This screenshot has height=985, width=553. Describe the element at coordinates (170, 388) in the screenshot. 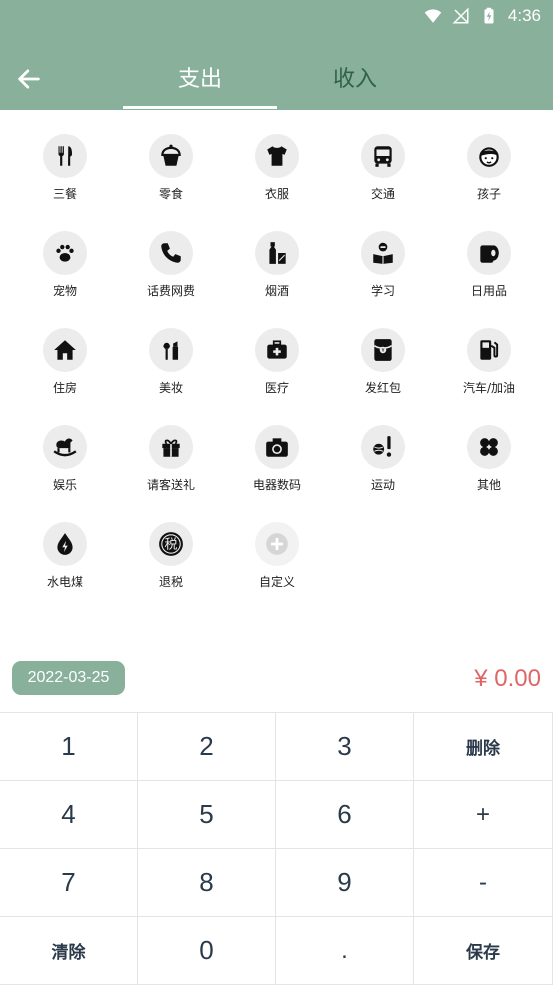

I see `category-label: 美妆` at that location.